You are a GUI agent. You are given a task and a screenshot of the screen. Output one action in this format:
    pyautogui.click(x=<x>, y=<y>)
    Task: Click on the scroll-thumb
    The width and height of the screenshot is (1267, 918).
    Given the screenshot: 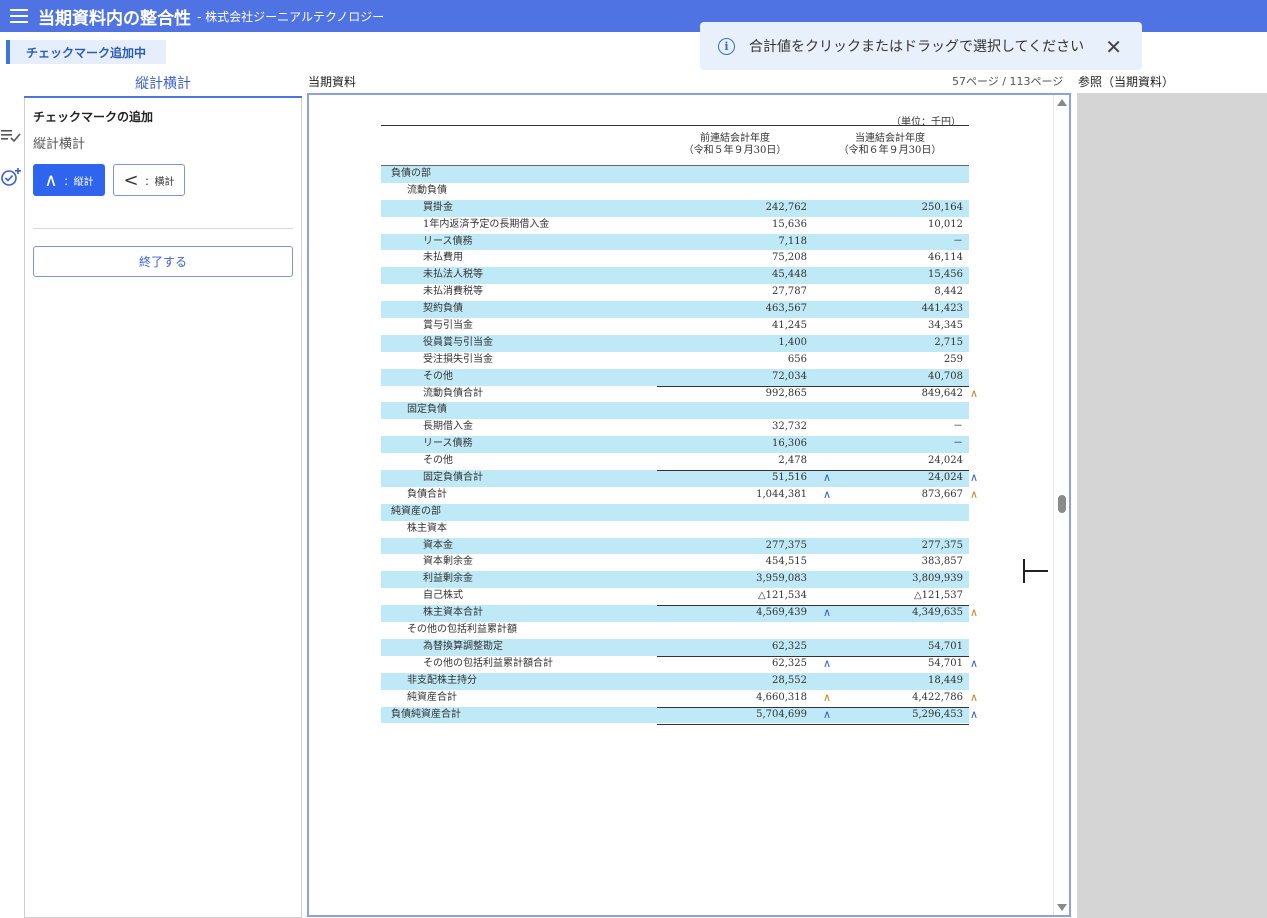 What is the action you would take?
    pyautogui.click(x=1062, y=504)
    